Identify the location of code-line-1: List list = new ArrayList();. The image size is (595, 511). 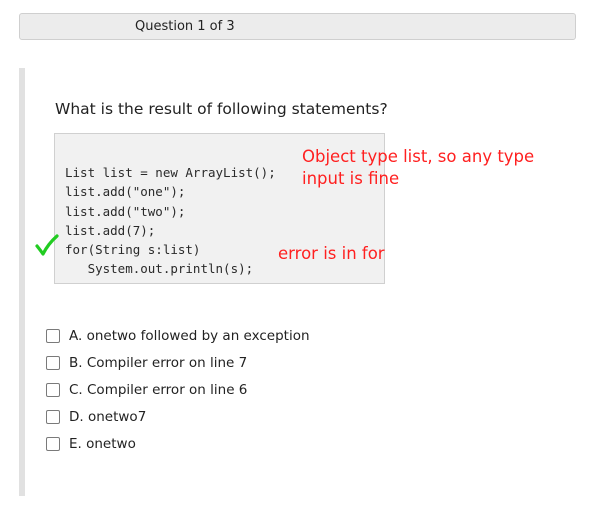
(170, 172).